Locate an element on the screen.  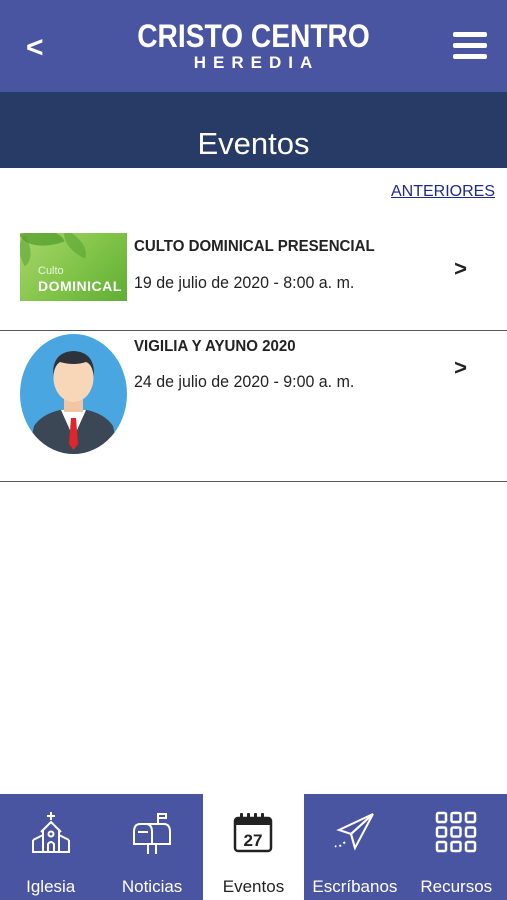
calendar-icon: 27 is located at coordinates (253, 833).